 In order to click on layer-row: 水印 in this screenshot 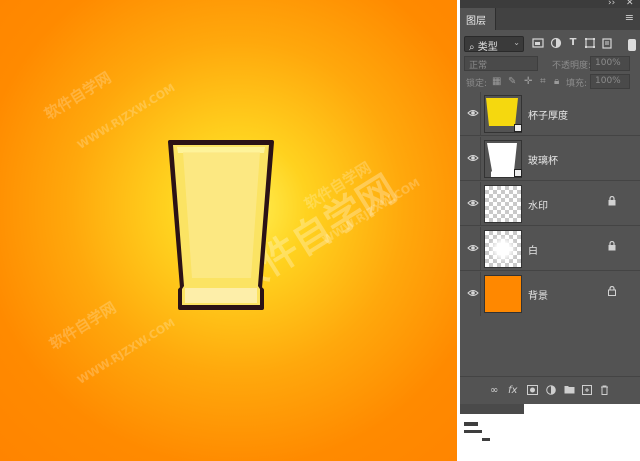, I will do `click(550, 204)`.